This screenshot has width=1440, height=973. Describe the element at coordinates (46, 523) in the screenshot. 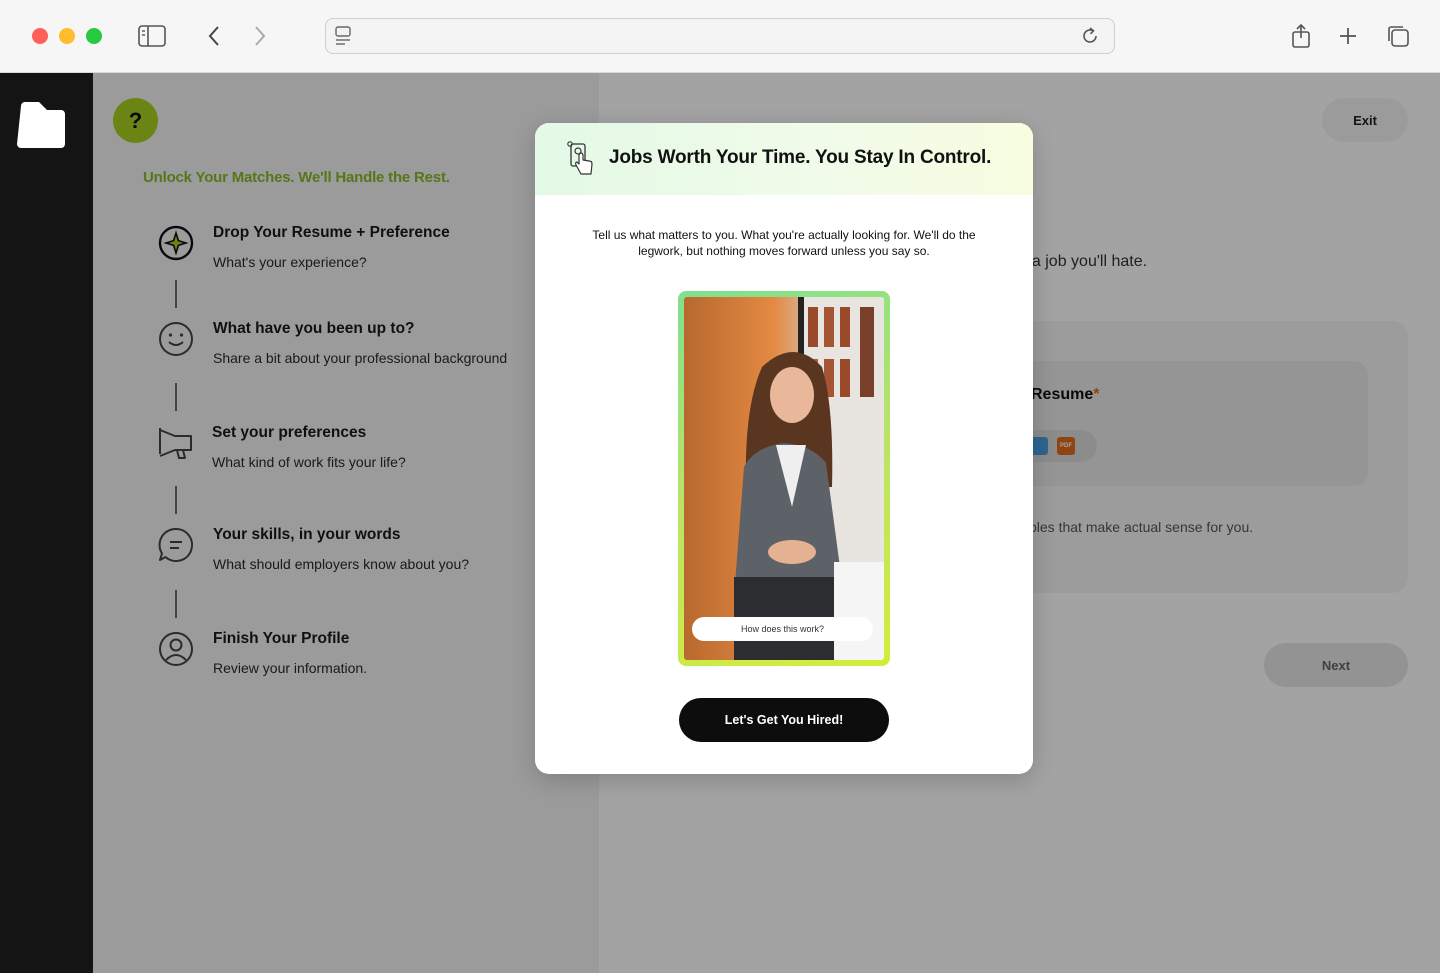

I see `app-sidebar-rail` at that location.